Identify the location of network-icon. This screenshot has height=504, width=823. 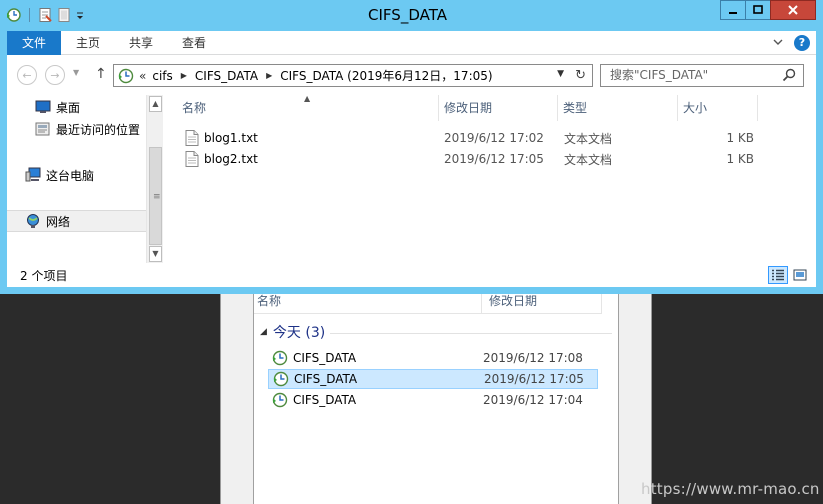
(33, 221).